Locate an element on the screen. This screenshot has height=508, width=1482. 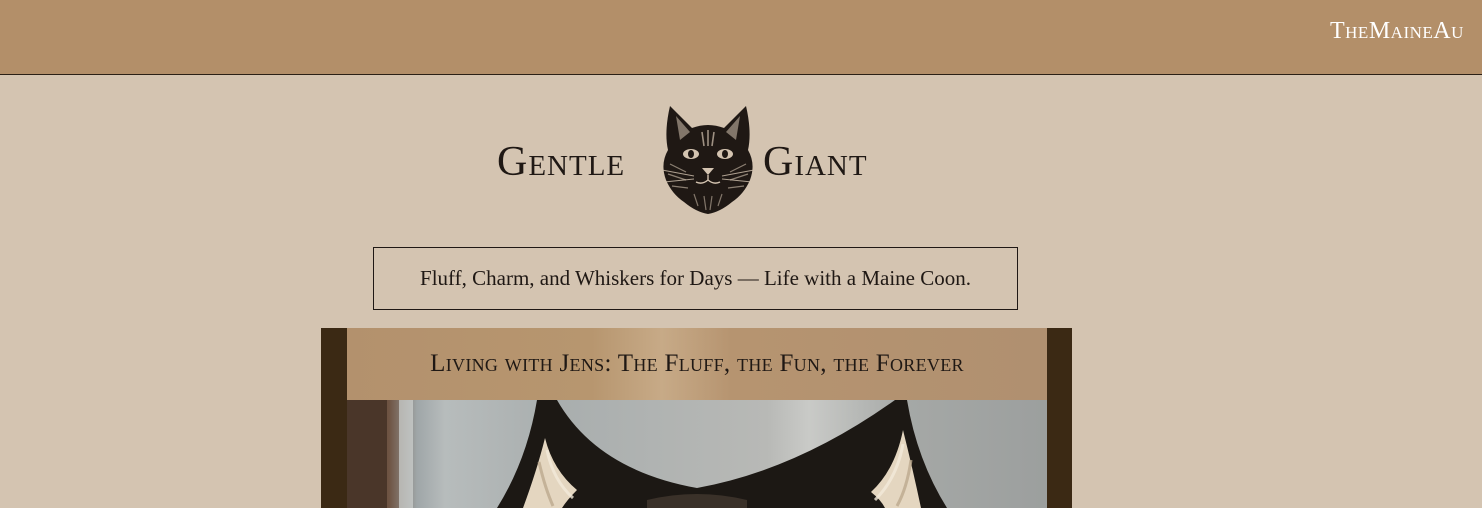
site-logo: Gentle Giant is located at coordinates (697, 157).